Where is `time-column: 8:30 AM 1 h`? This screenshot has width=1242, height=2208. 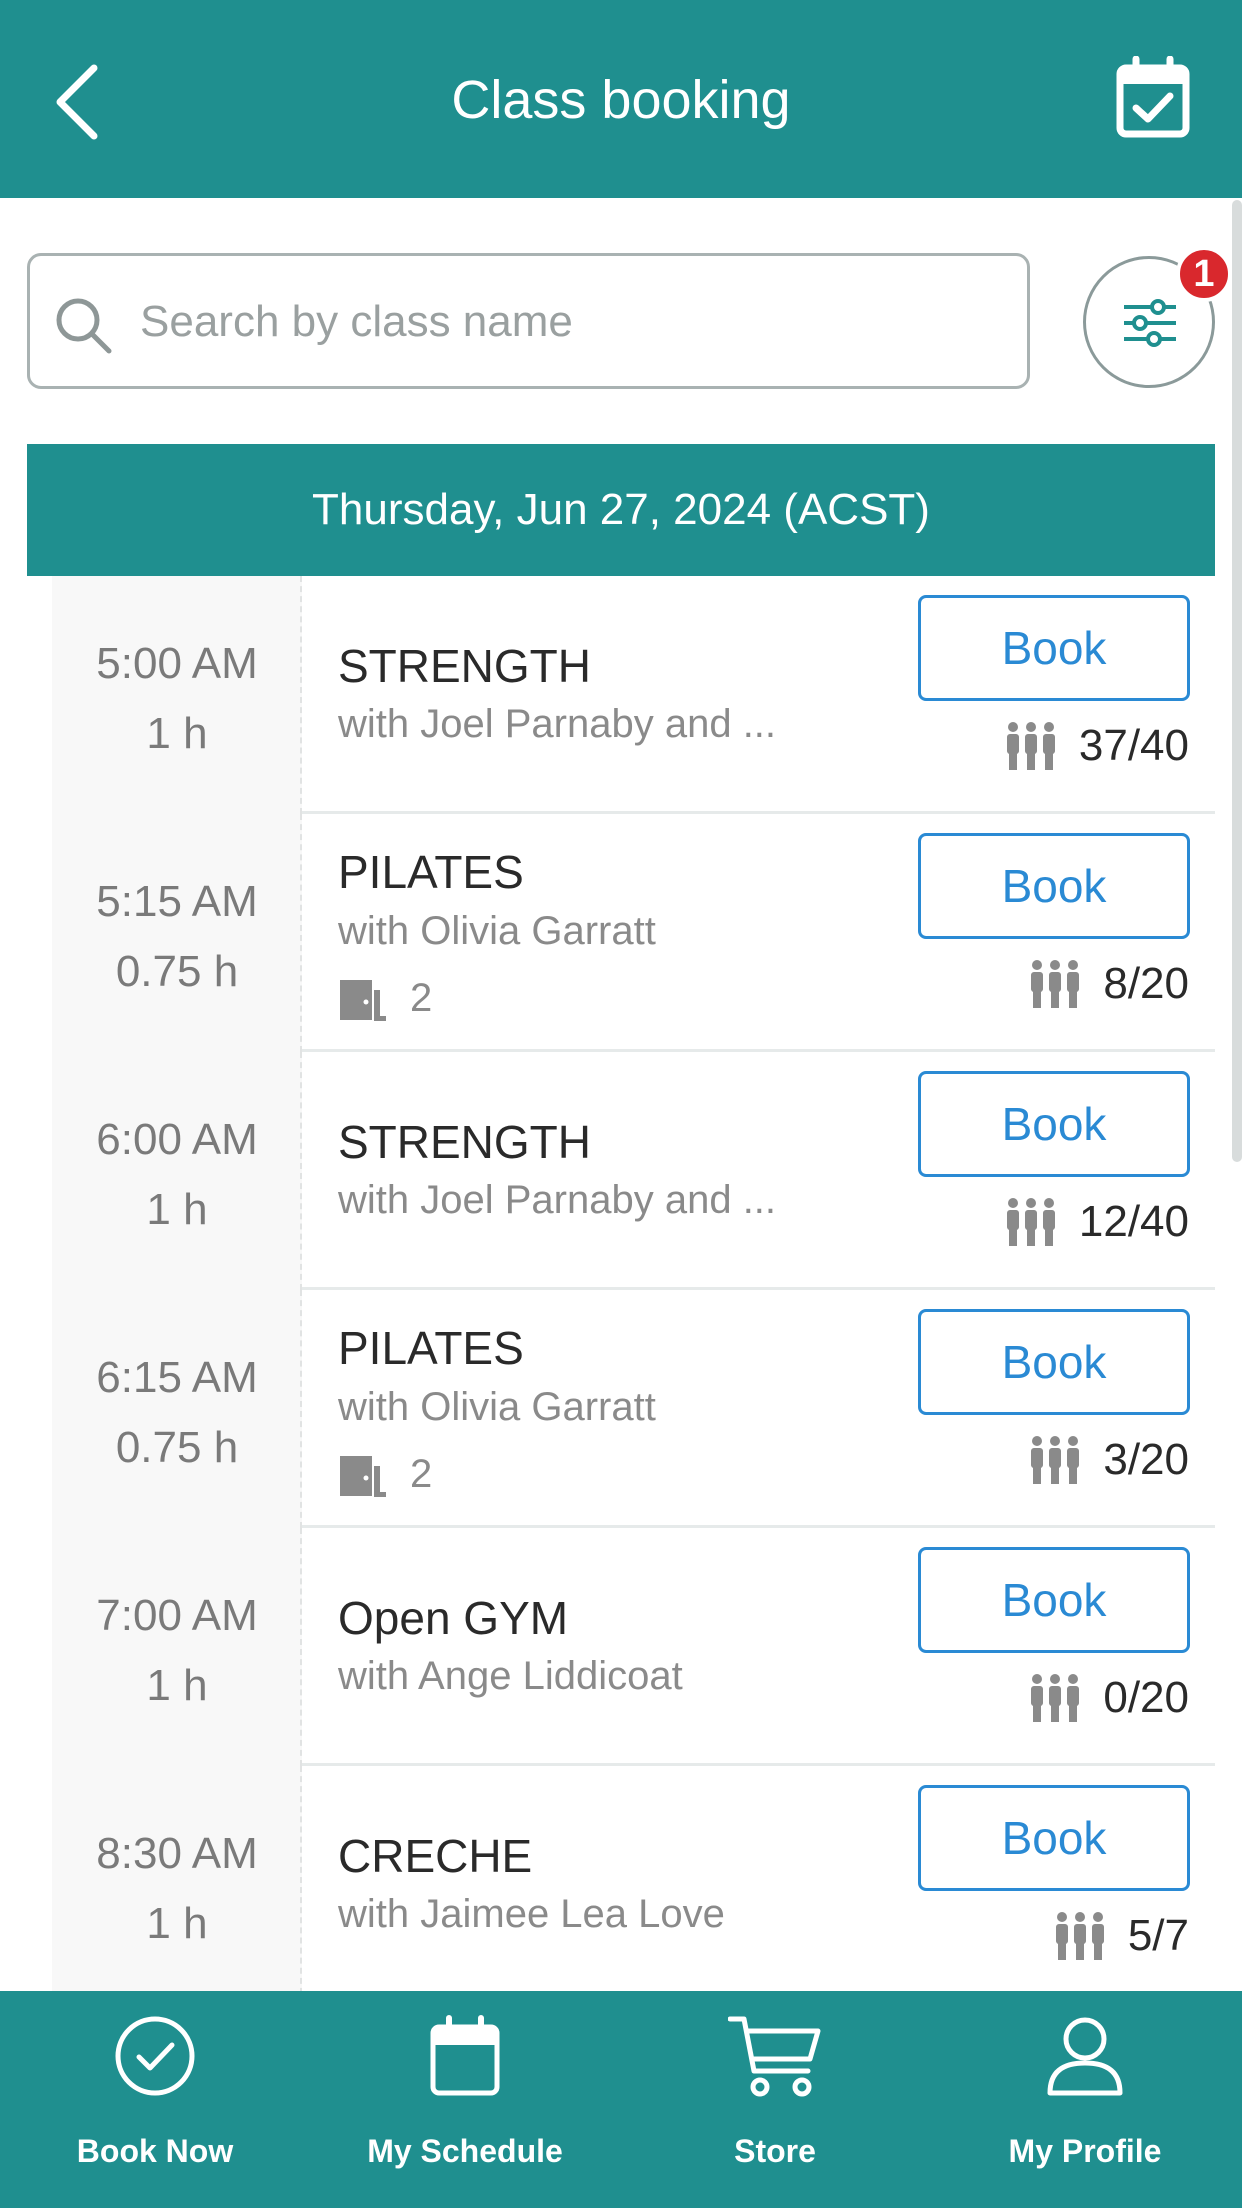
time-column: 8:30 AM 1 h is located at coordinates (177, 1878).